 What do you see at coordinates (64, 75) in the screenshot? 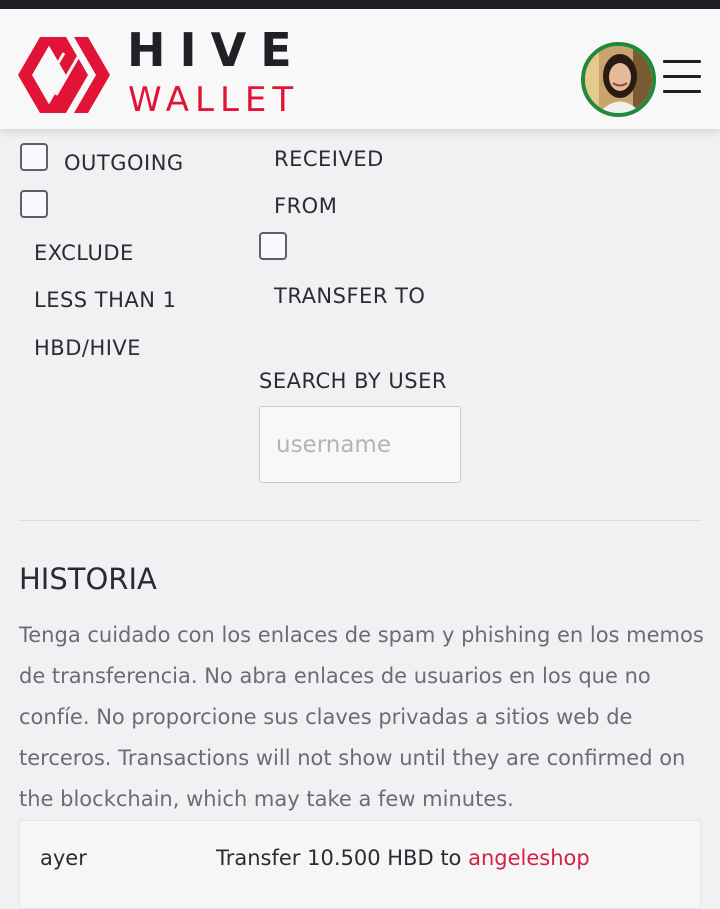
I see `hive-logo-icon` at bounding box center [64, 75].